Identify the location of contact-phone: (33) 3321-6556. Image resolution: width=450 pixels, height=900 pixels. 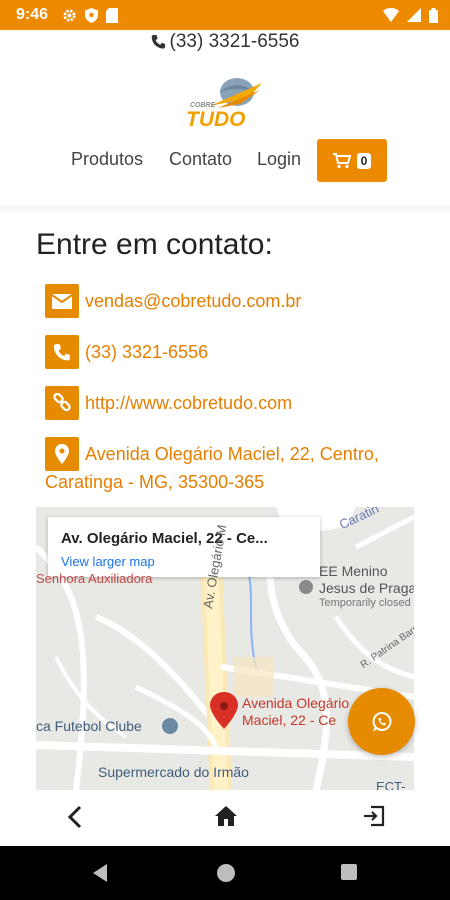
(146, 352).